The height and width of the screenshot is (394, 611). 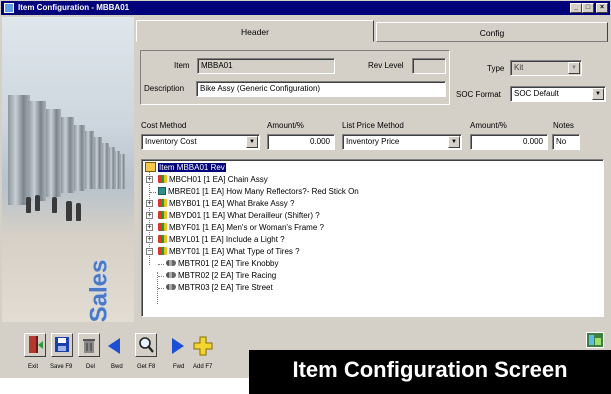 What do you see at coordinates (496, 68) in the screenshot?
I see `type-label: Type` at bounding box center [496, 68].